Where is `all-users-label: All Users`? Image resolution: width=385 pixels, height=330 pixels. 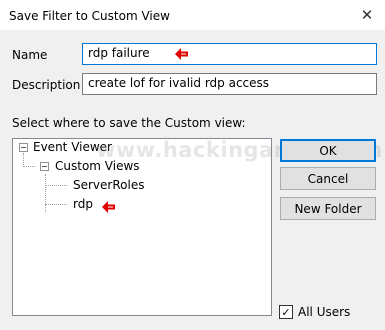
all-users-label: All Users is located at coordinates (324, 312).